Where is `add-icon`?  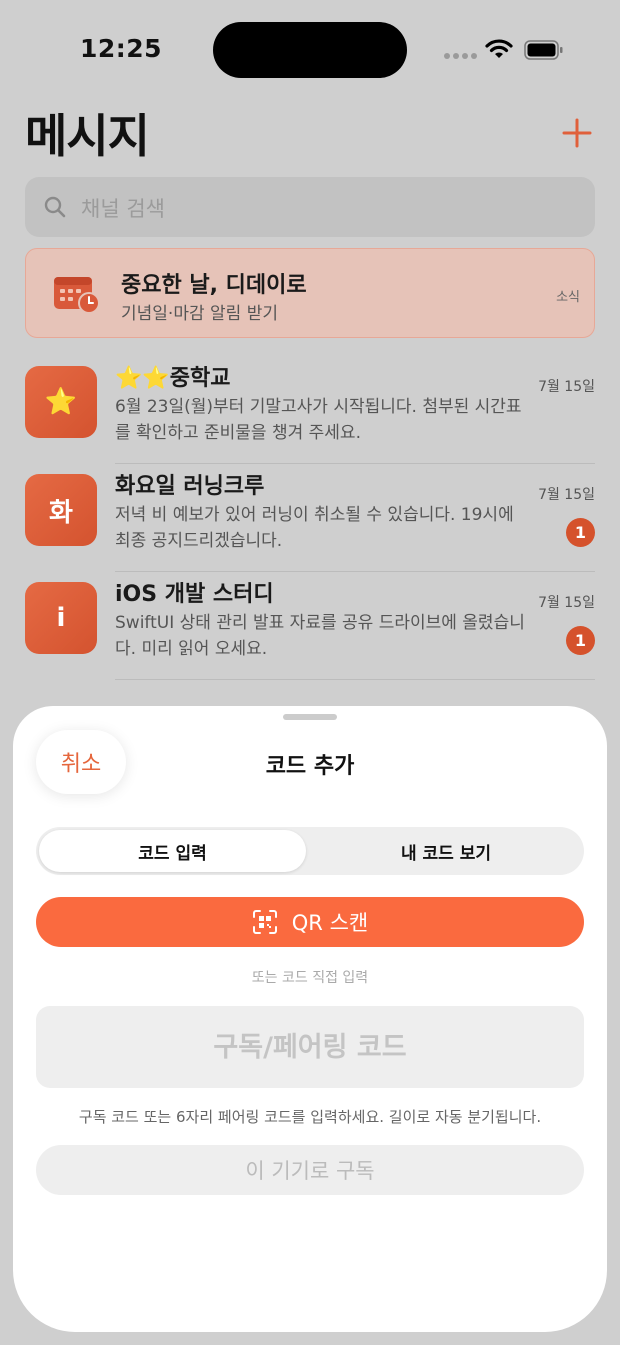
add-icon is located at coordinates (577, 133).